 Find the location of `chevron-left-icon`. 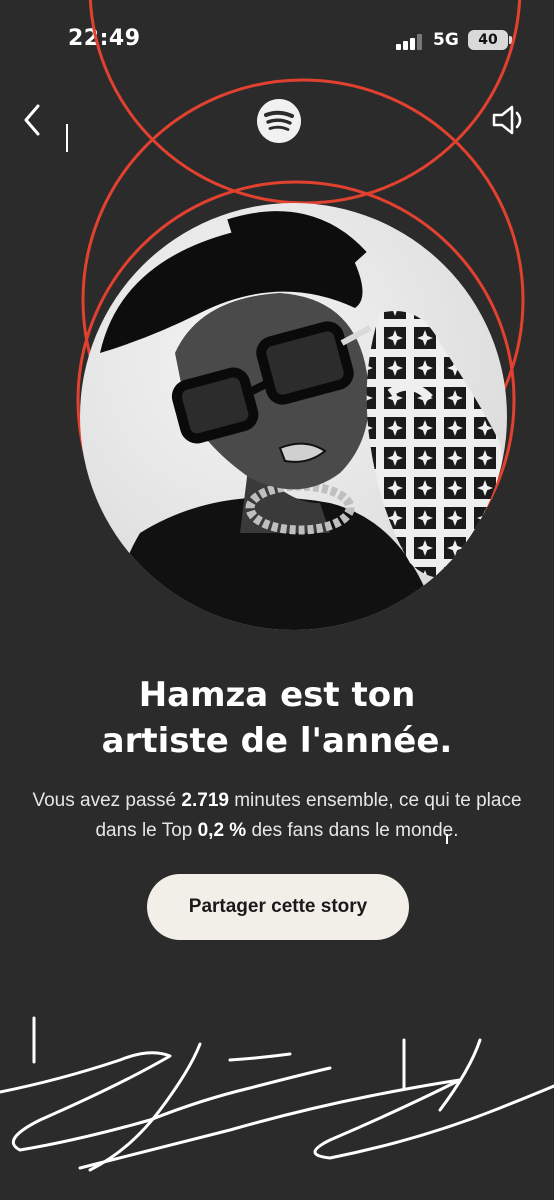

chevron-left-icon is located at coordinates (32, 120).